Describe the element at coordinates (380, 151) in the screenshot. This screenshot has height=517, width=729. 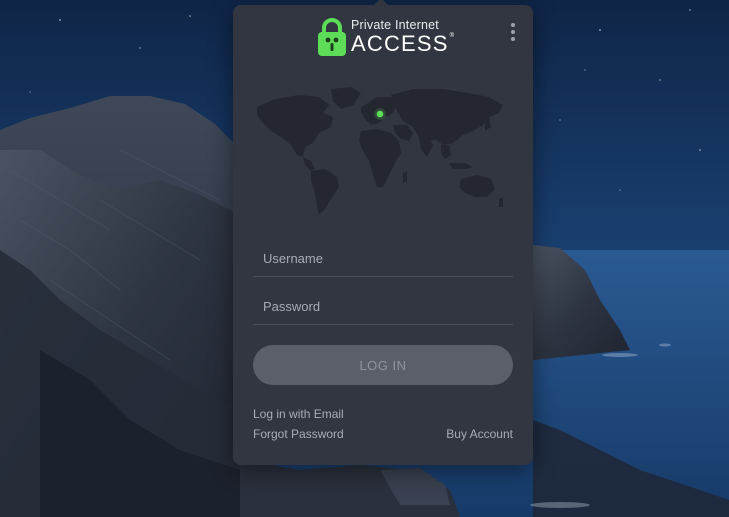
I see `world-map` at that location.